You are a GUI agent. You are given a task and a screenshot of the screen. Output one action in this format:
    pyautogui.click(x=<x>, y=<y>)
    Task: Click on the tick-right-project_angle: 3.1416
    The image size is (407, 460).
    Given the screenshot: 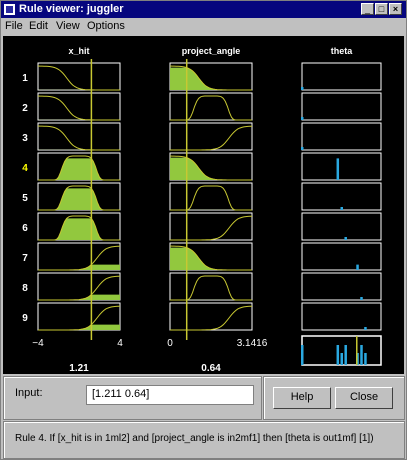 What is the action you would take?
    pyautogui.click(x=252, y=343)
    